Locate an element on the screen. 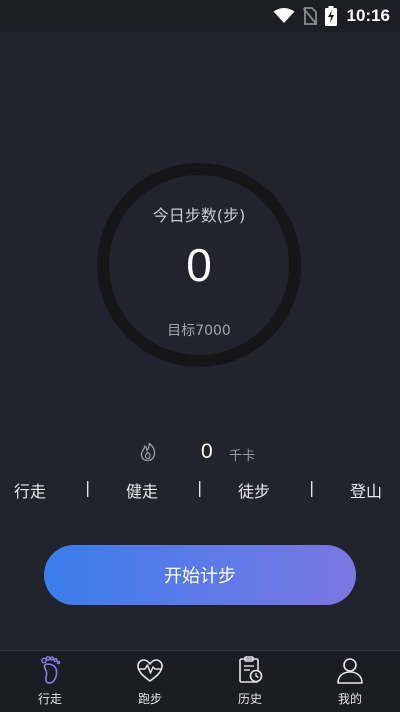  tab-run: 跑步 is located at coordinates (150, 681).